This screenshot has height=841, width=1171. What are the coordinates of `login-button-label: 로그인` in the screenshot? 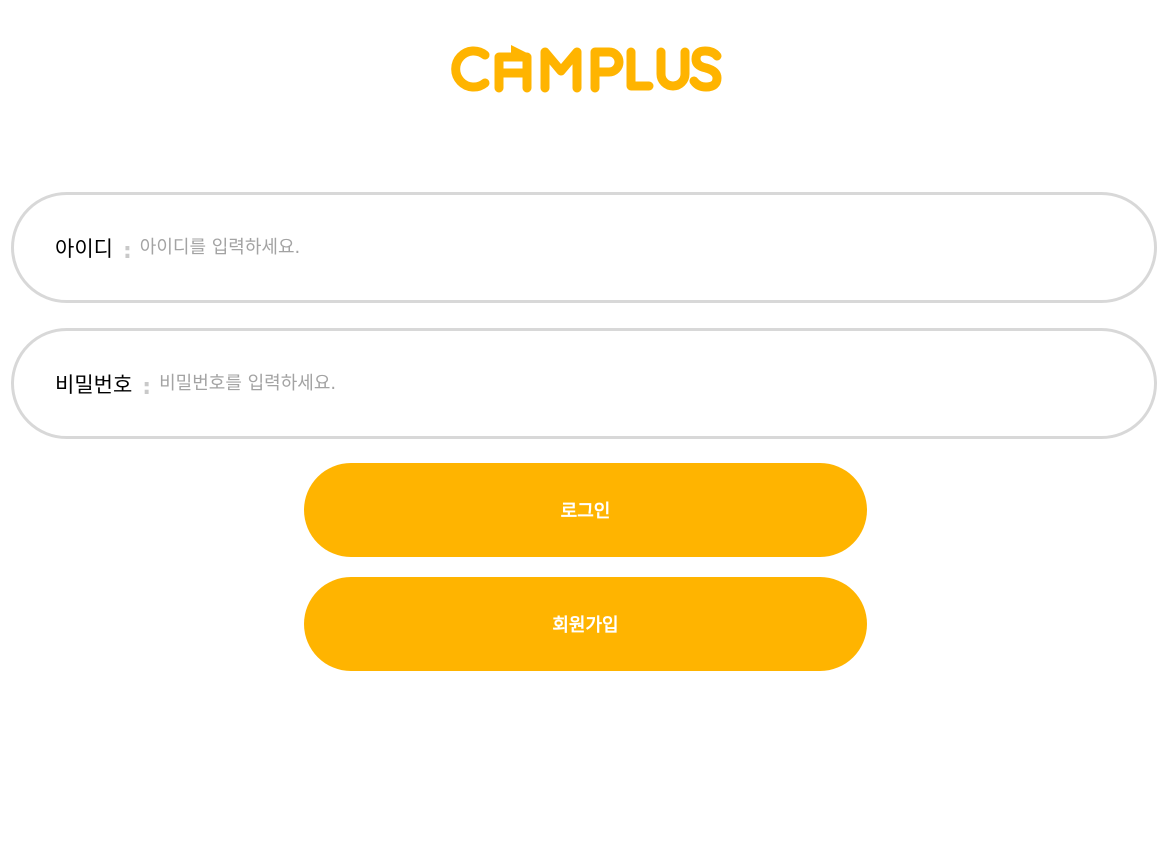 It's located at (585, 511).